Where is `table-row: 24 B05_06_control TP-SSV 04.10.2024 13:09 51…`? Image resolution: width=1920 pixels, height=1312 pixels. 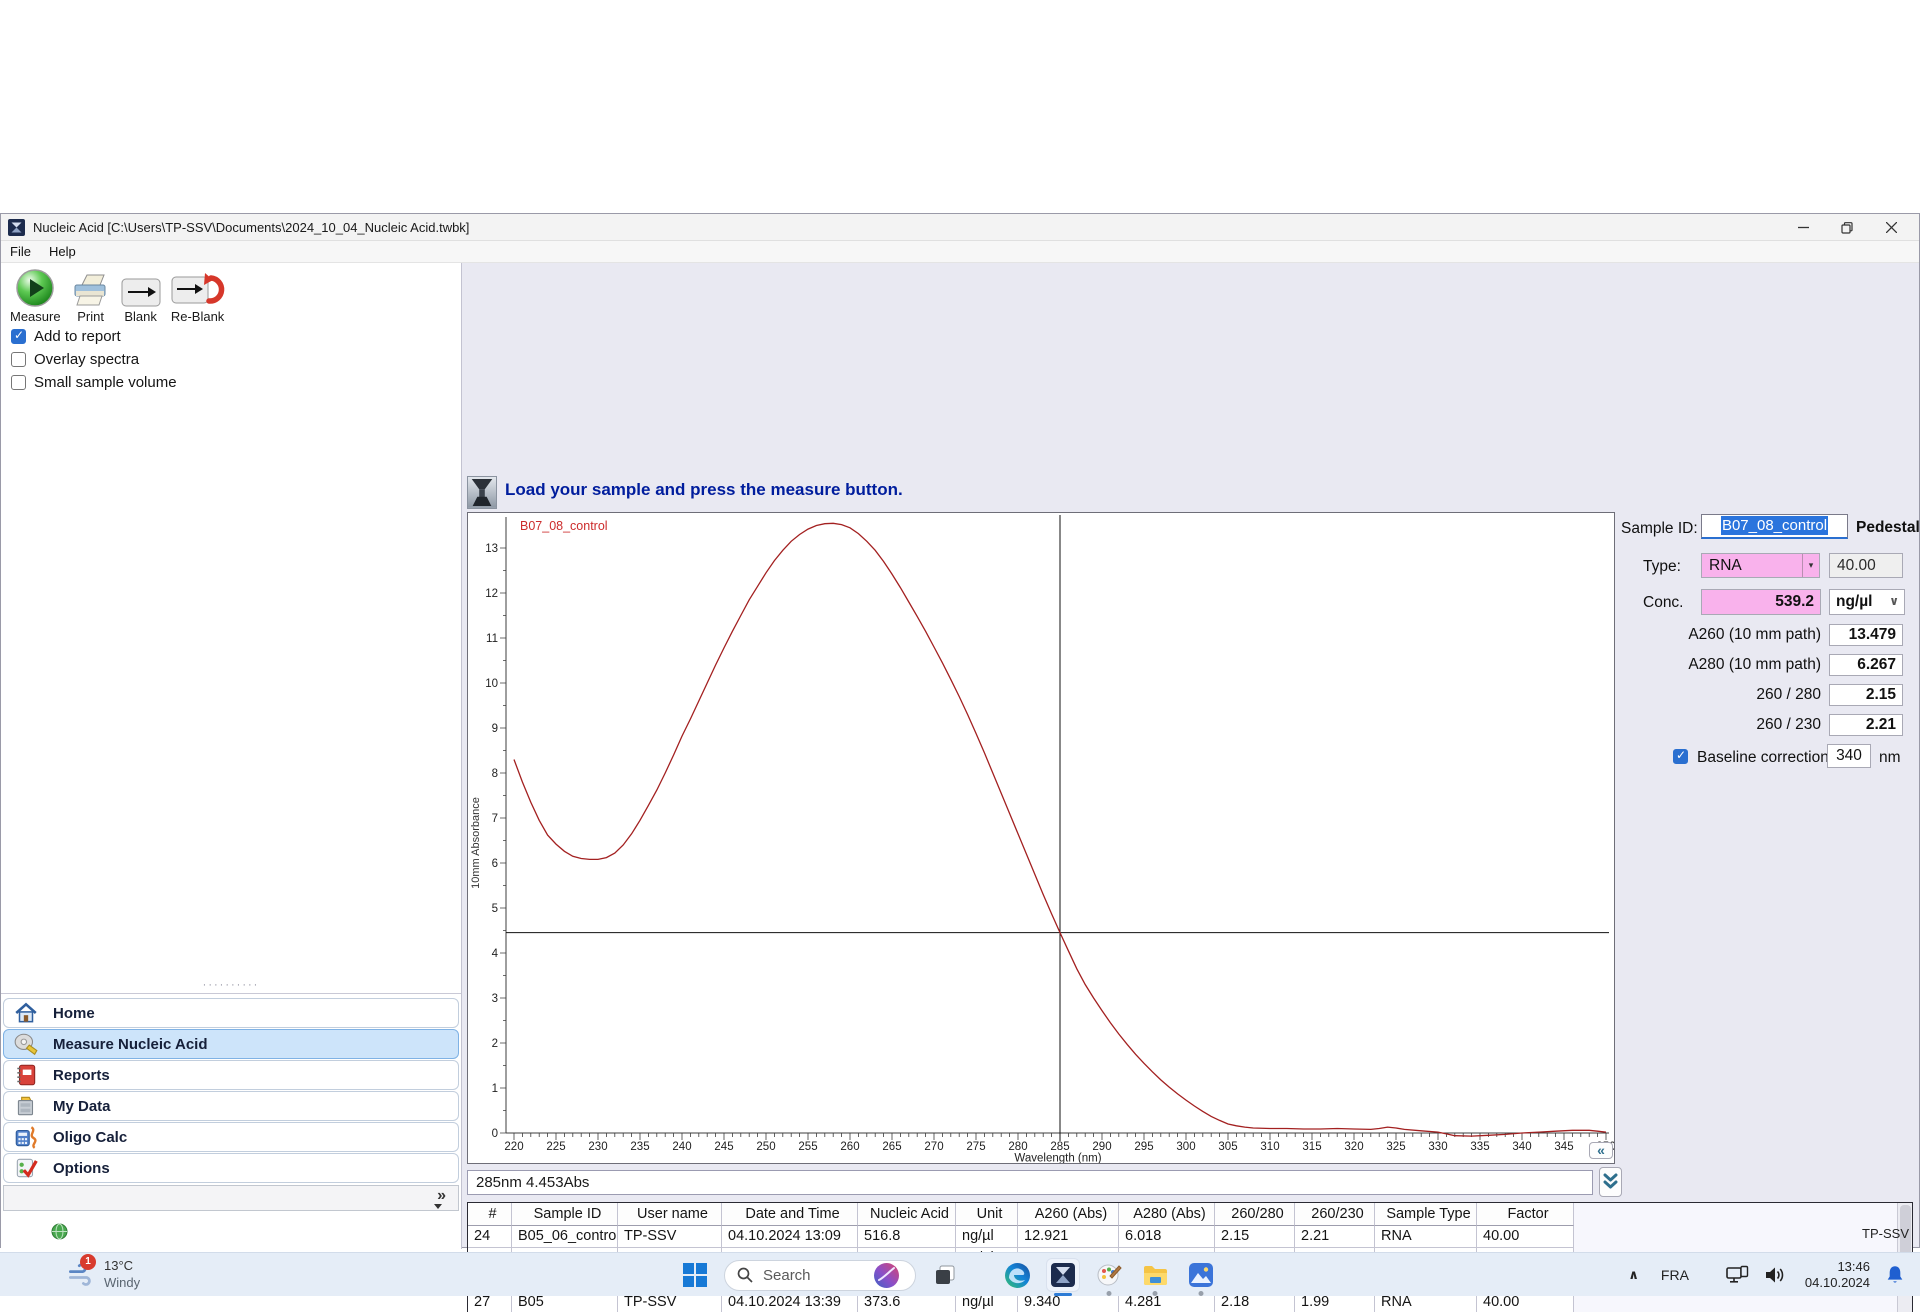
table-row: 24 B05_06_control TP-SSV 04.10.2024 13:09 51… is located at coordinates (1021, 1237).